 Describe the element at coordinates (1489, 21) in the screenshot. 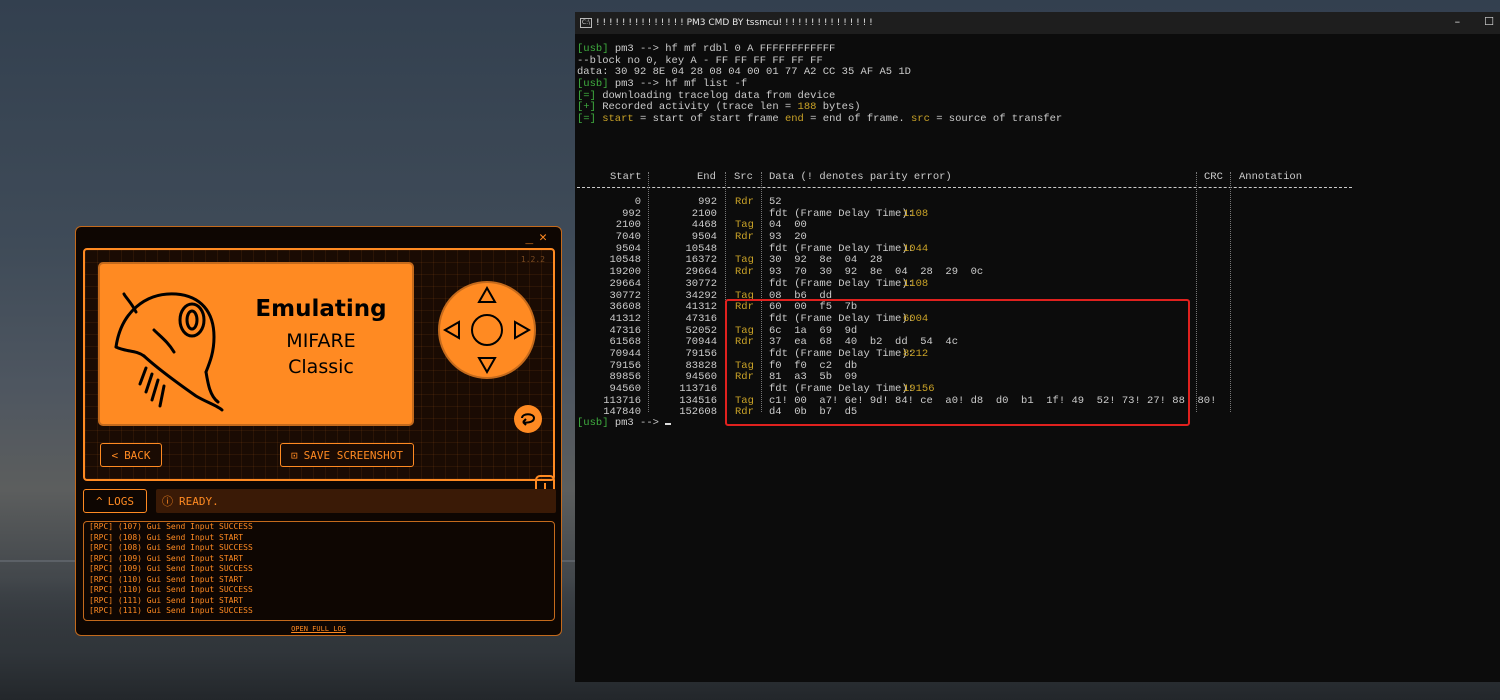

I see `maximize-icon: ☐` at that location.